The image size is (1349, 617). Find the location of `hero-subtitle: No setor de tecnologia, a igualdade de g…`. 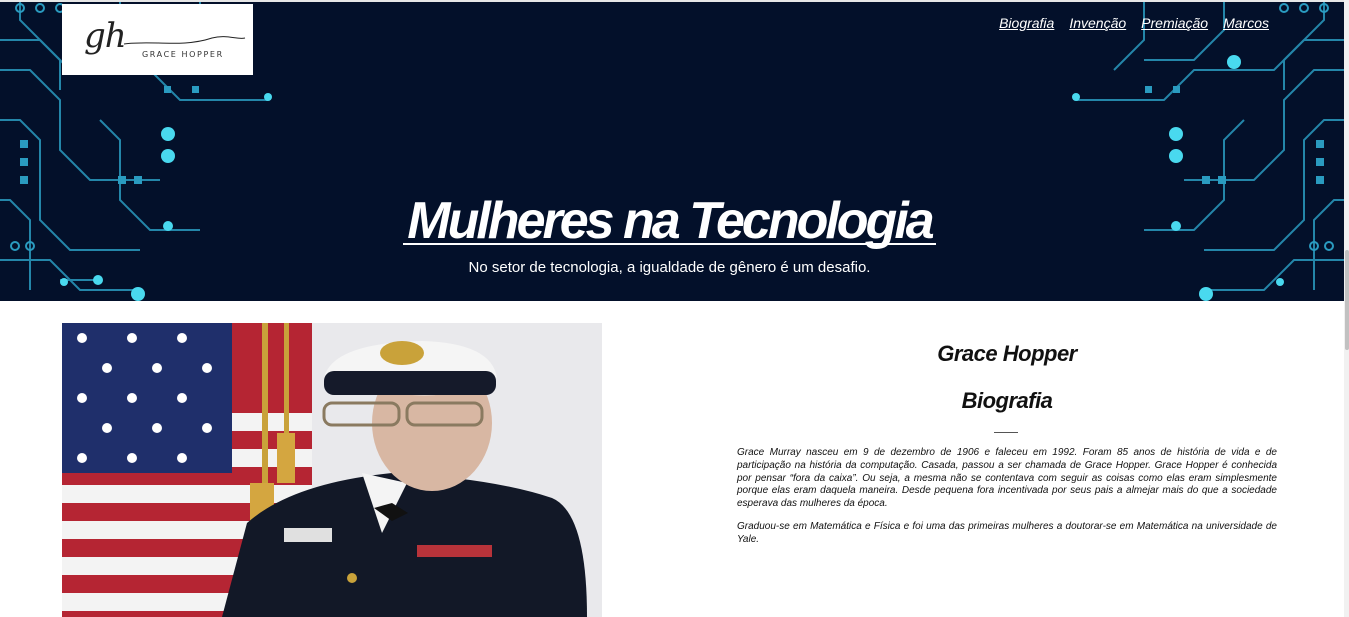

hero-subtitle: No setor de tecnologia, a igualdade de g… is located at coordinates (669, 267).